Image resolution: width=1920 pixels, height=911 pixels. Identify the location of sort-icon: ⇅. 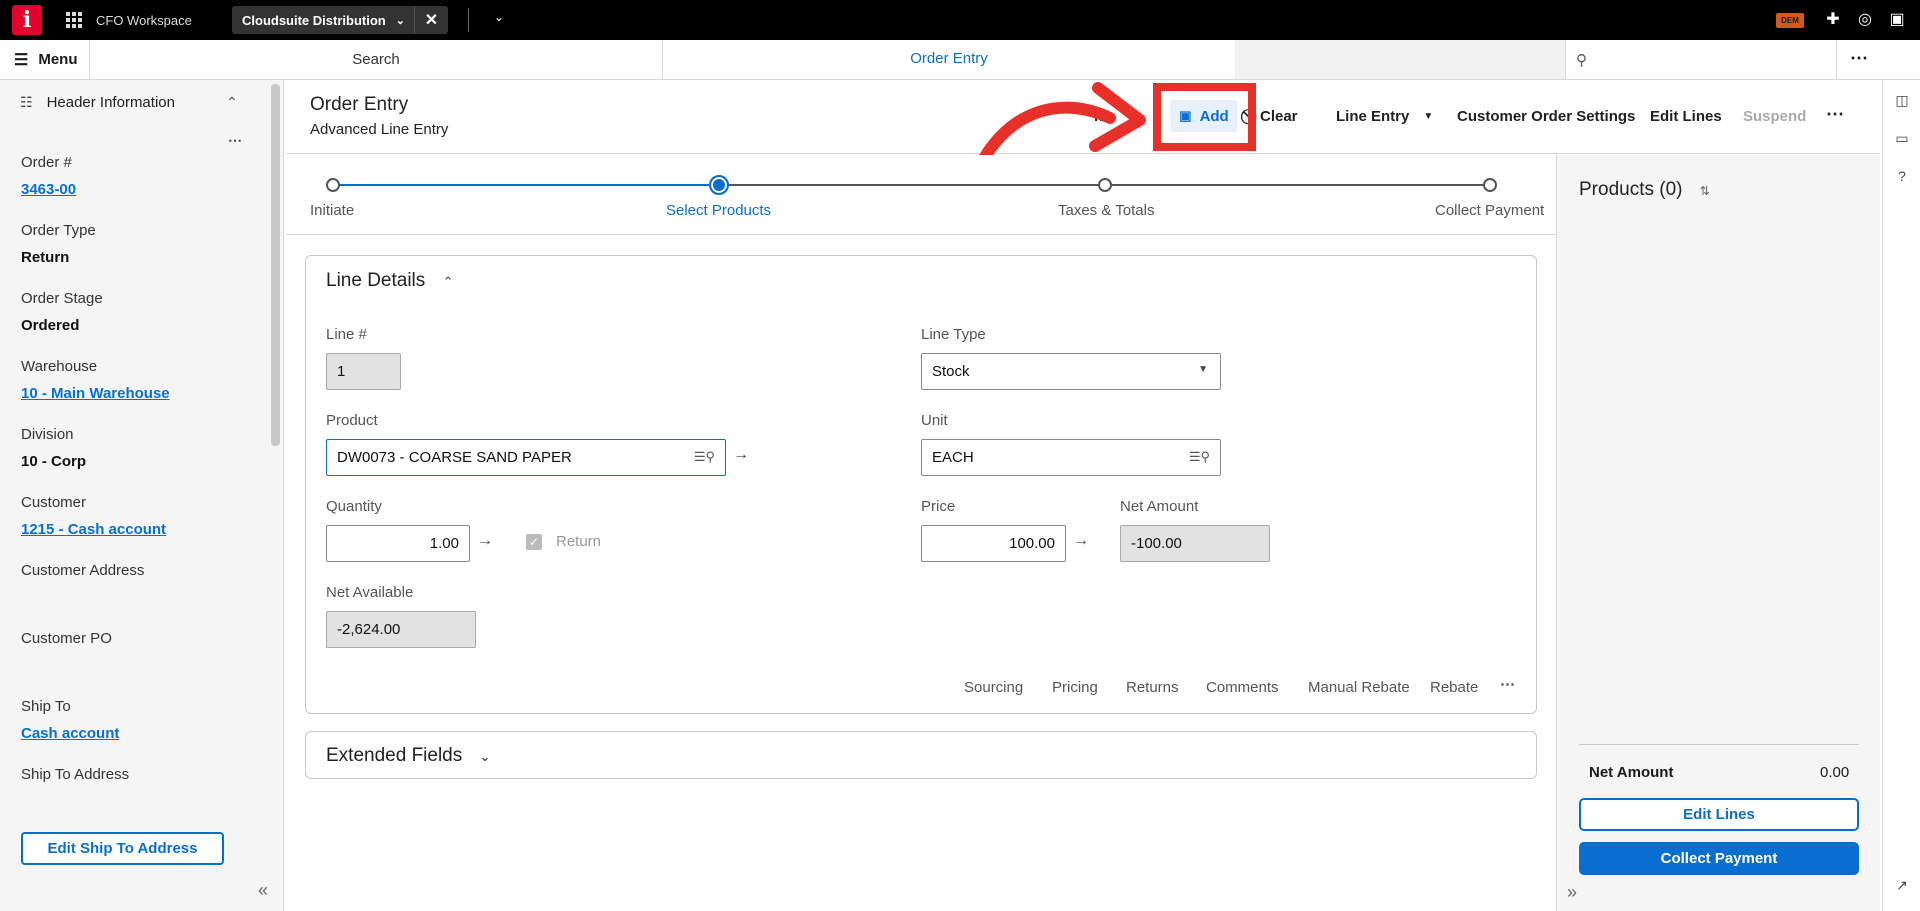
(1705, 191).